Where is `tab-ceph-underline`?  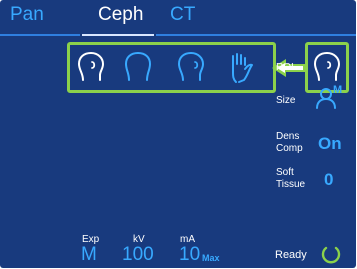
tab-ceph-underline is located at coordinates (118, 35).